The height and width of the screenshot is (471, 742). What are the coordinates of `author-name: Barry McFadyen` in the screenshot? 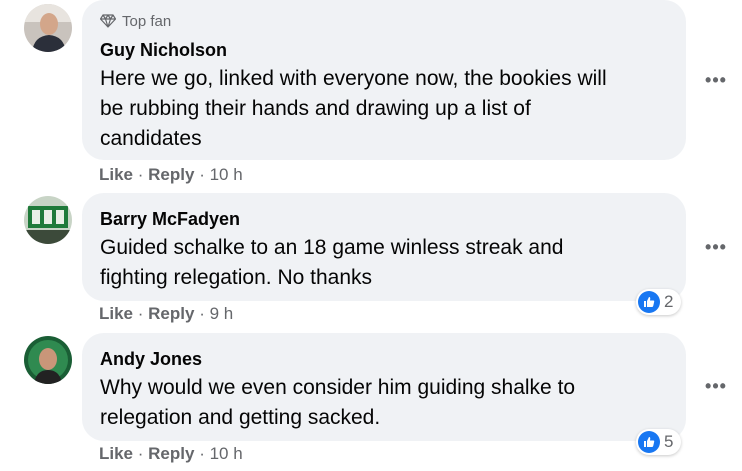 It's located at (384, 219).